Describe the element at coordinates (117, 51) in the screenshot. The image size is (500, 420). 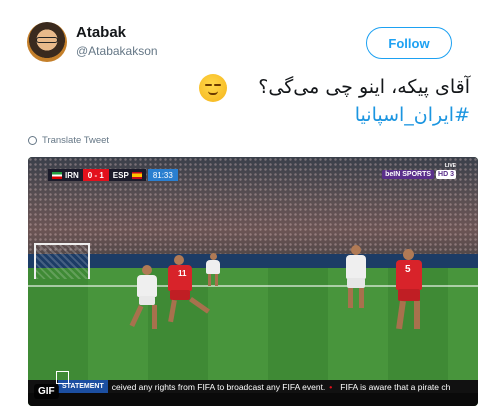
I see `author-handle: @Atabakakson` at that location.